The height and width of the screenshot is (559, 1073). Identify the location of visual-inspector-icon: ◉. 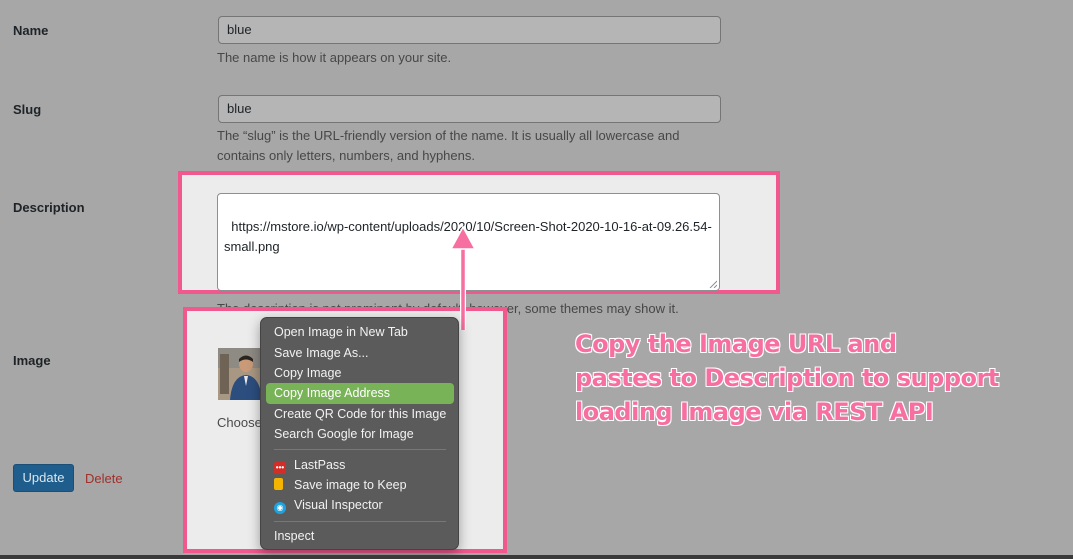
(280, 508).